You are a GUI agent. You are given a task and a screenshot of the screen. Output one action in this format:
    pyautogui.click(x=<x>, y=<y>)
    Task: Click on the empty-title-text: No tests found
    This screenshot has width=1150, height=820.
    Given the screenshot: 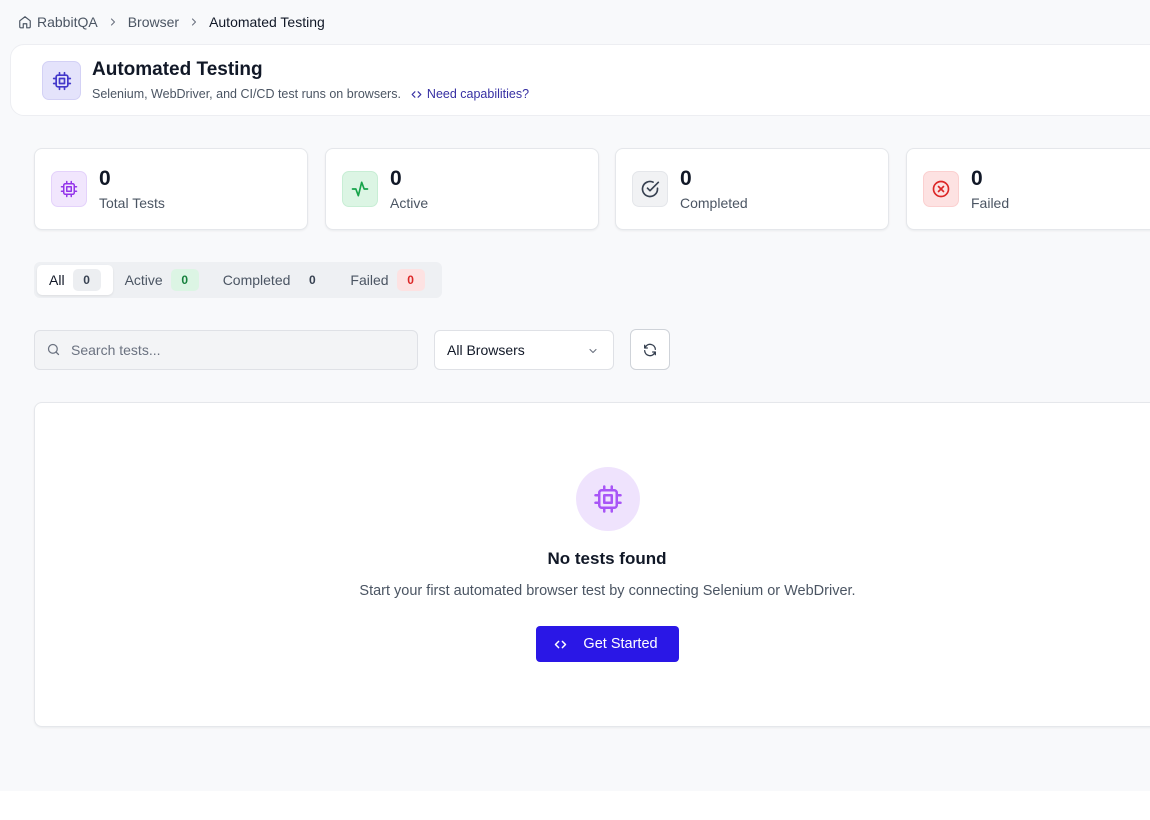 What is the action you would take?
    pyautogui.click(x=607, y=558)
    